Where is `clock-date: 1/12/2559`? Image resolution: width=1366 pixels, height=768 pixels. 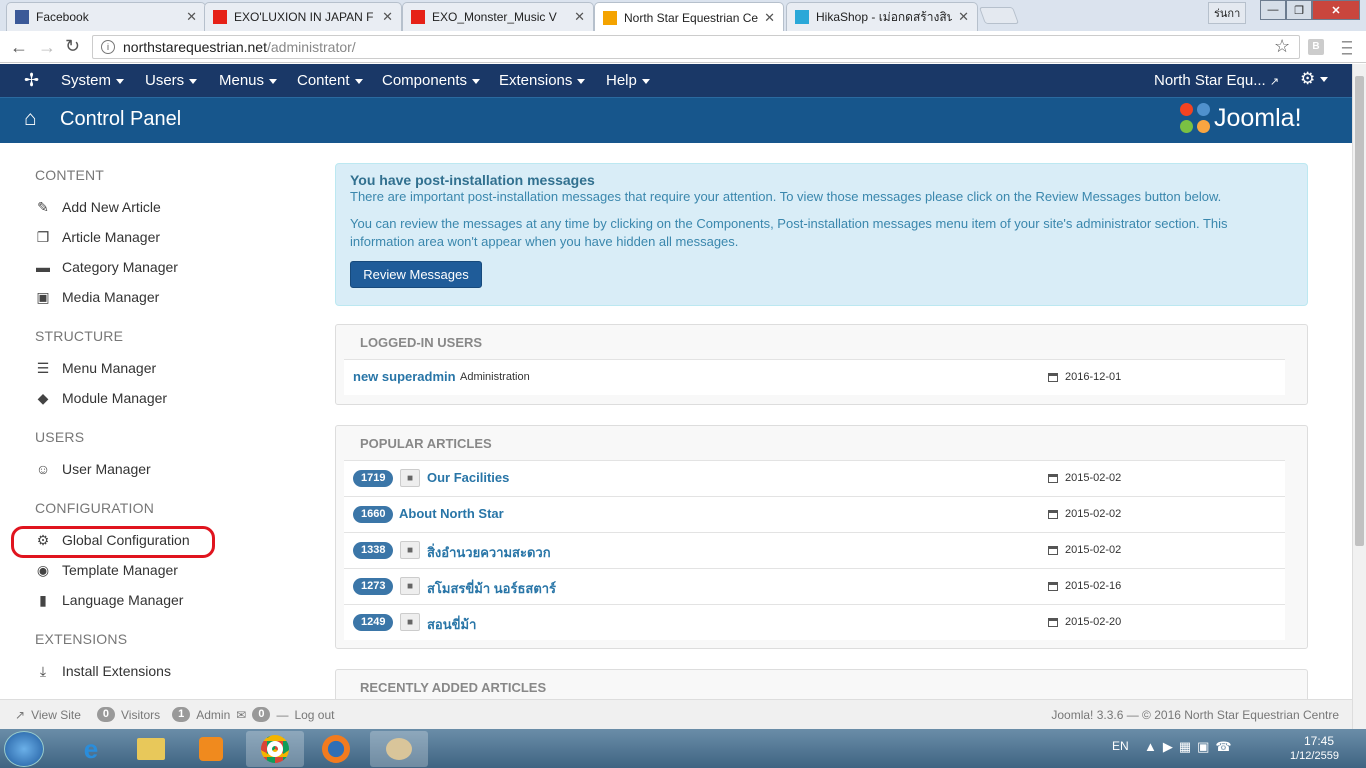
clock-date: 1/12/2559 is located at coordinates (1314, 756).